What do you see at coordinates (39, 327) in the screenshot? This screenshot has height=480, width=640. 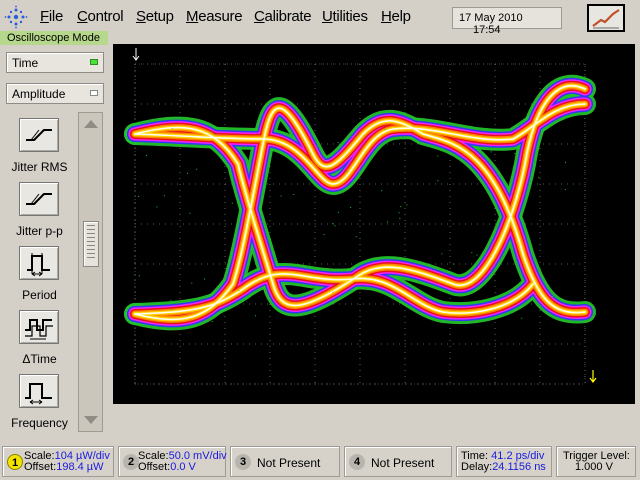 I see `delta-time-icon` at bounding box center [39, 327].